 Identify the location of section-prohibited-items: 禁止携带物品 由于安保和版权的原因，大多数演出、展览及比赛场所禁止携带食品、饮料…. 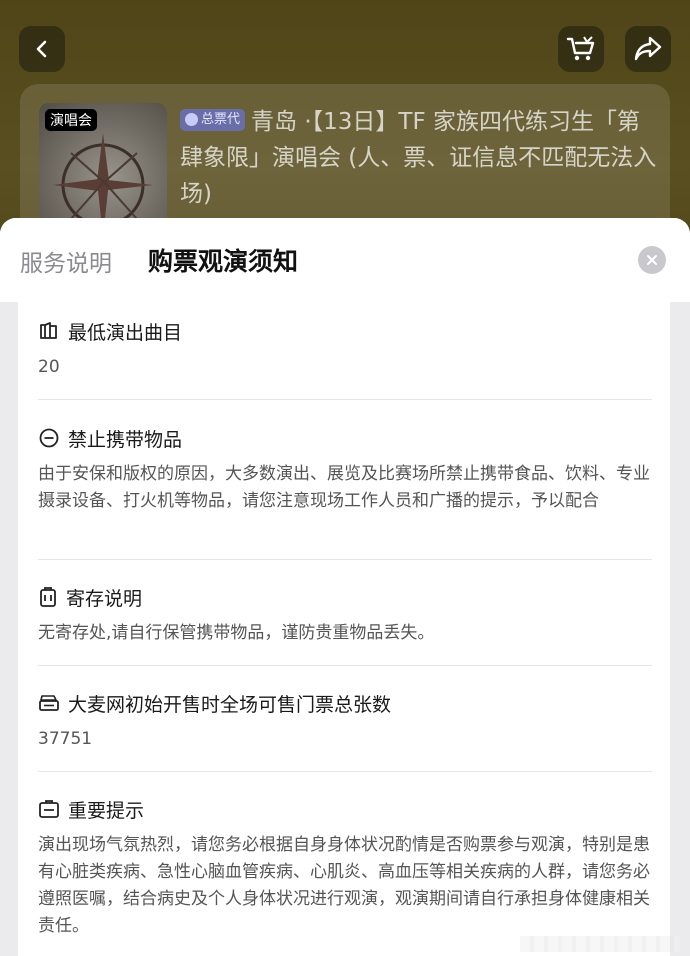
(344, 470).